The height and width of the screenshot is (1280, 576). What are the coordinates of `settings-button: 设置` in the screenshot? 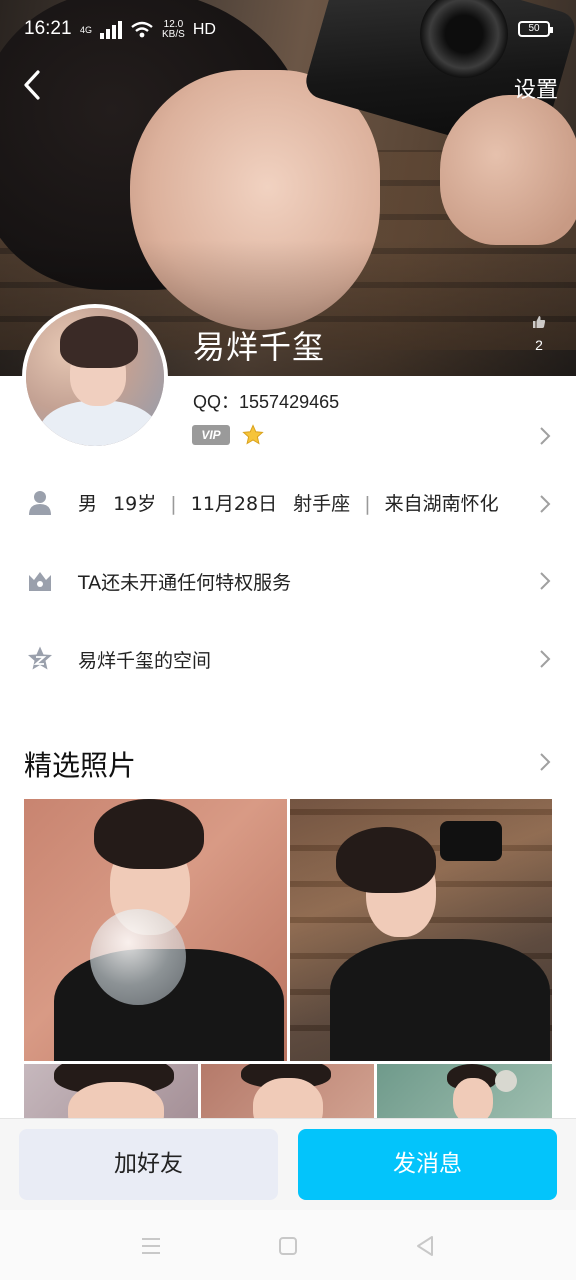 It's located at (536, 88).